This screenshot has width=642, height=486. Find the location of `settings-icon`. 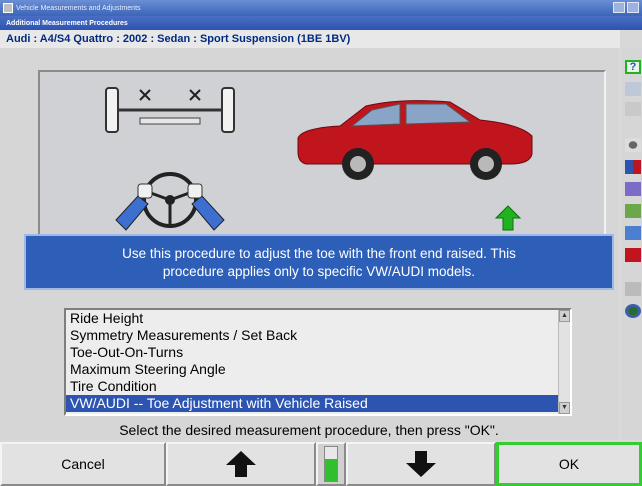

settings-icon is located at coordinates (633, 189).